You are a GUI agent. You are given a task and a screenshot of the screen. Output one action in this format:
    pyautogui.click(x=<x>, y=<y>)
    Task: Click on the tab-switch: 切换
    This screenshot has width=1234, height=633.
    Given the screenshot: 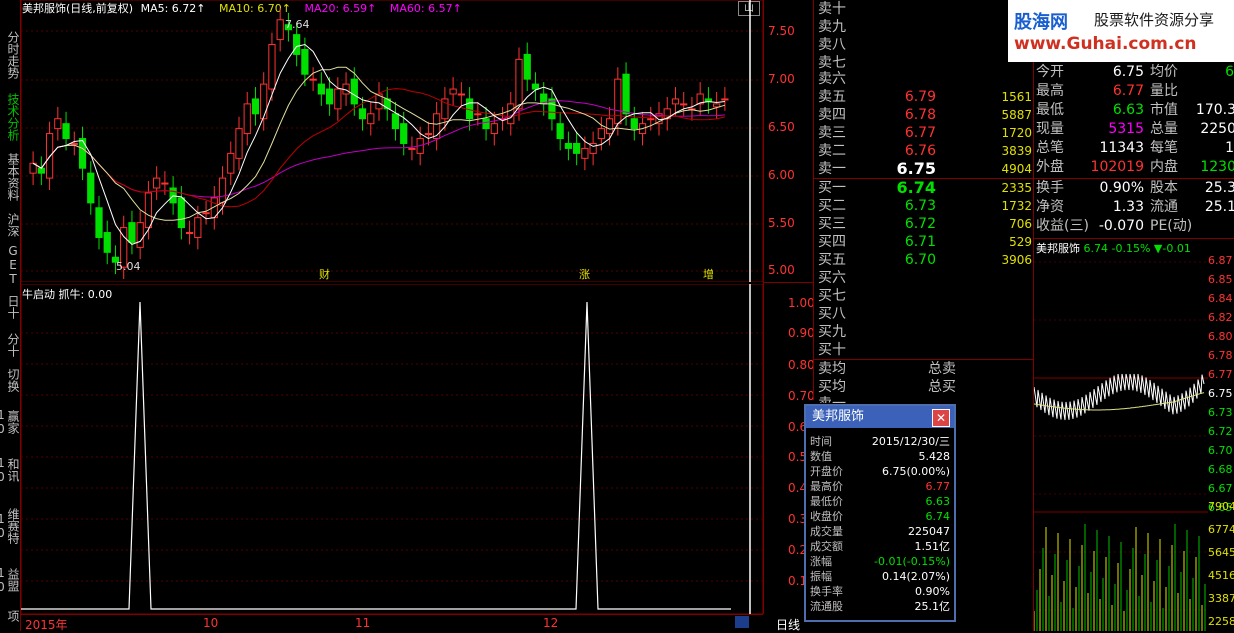 What is the action you would take?
    pyautogui.click(x=10, y=380)
    